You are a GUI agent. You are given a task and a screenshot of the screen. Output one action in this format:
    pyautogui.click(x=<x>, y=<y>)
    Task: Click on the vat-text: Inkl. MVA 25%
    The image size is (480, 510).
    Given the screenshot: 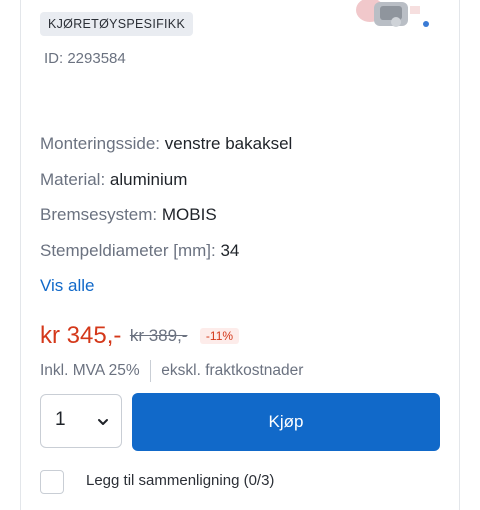 What is the action you would take?
    pyautogui.click(x=90, y=371)
    